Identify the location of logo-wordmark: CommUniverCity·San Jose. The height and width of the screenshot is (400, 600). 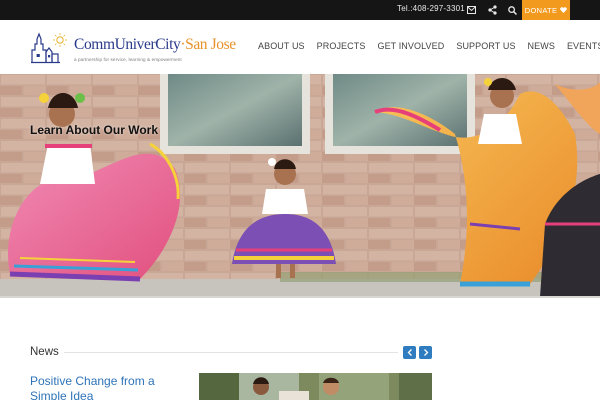
(155, 45).